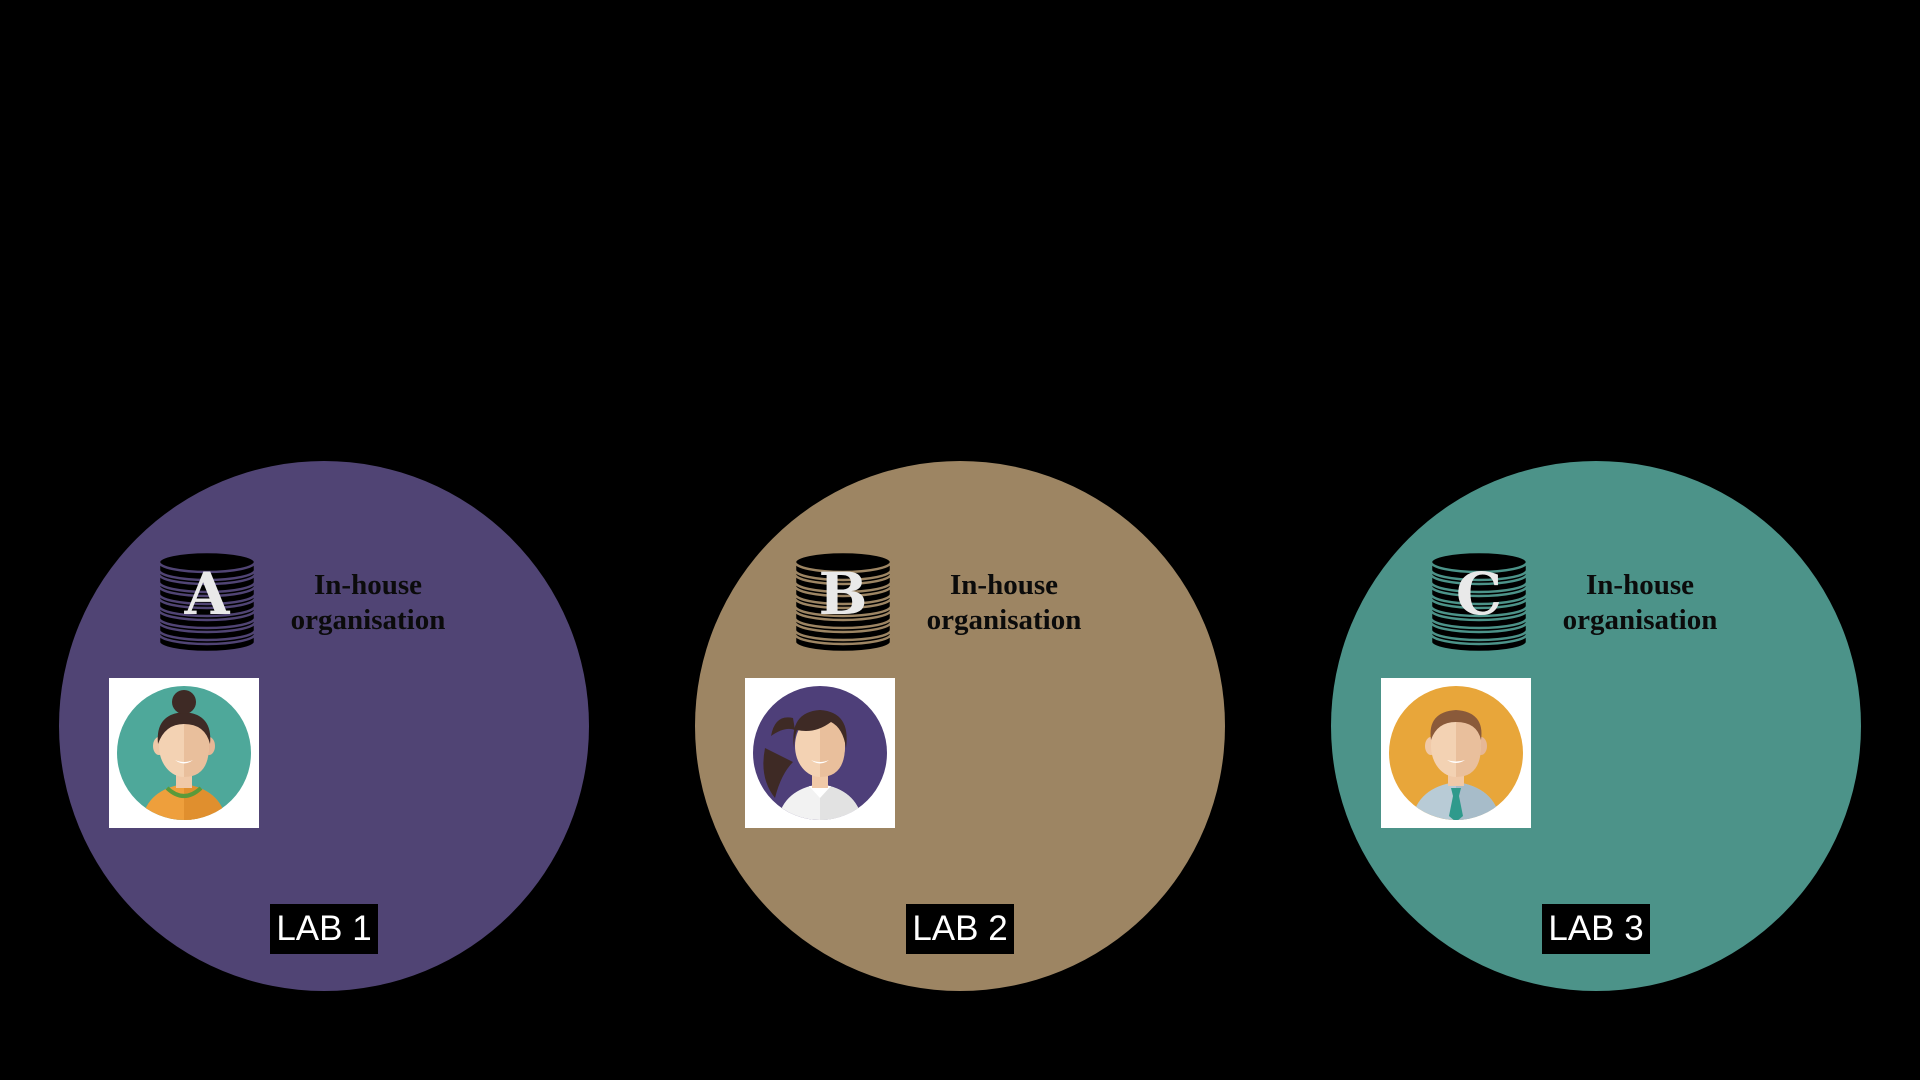 The image size is (1920, 1080). Describe the element at coordinates (1479, 594) in the screenshot. I see `database-letter: C` at that location.